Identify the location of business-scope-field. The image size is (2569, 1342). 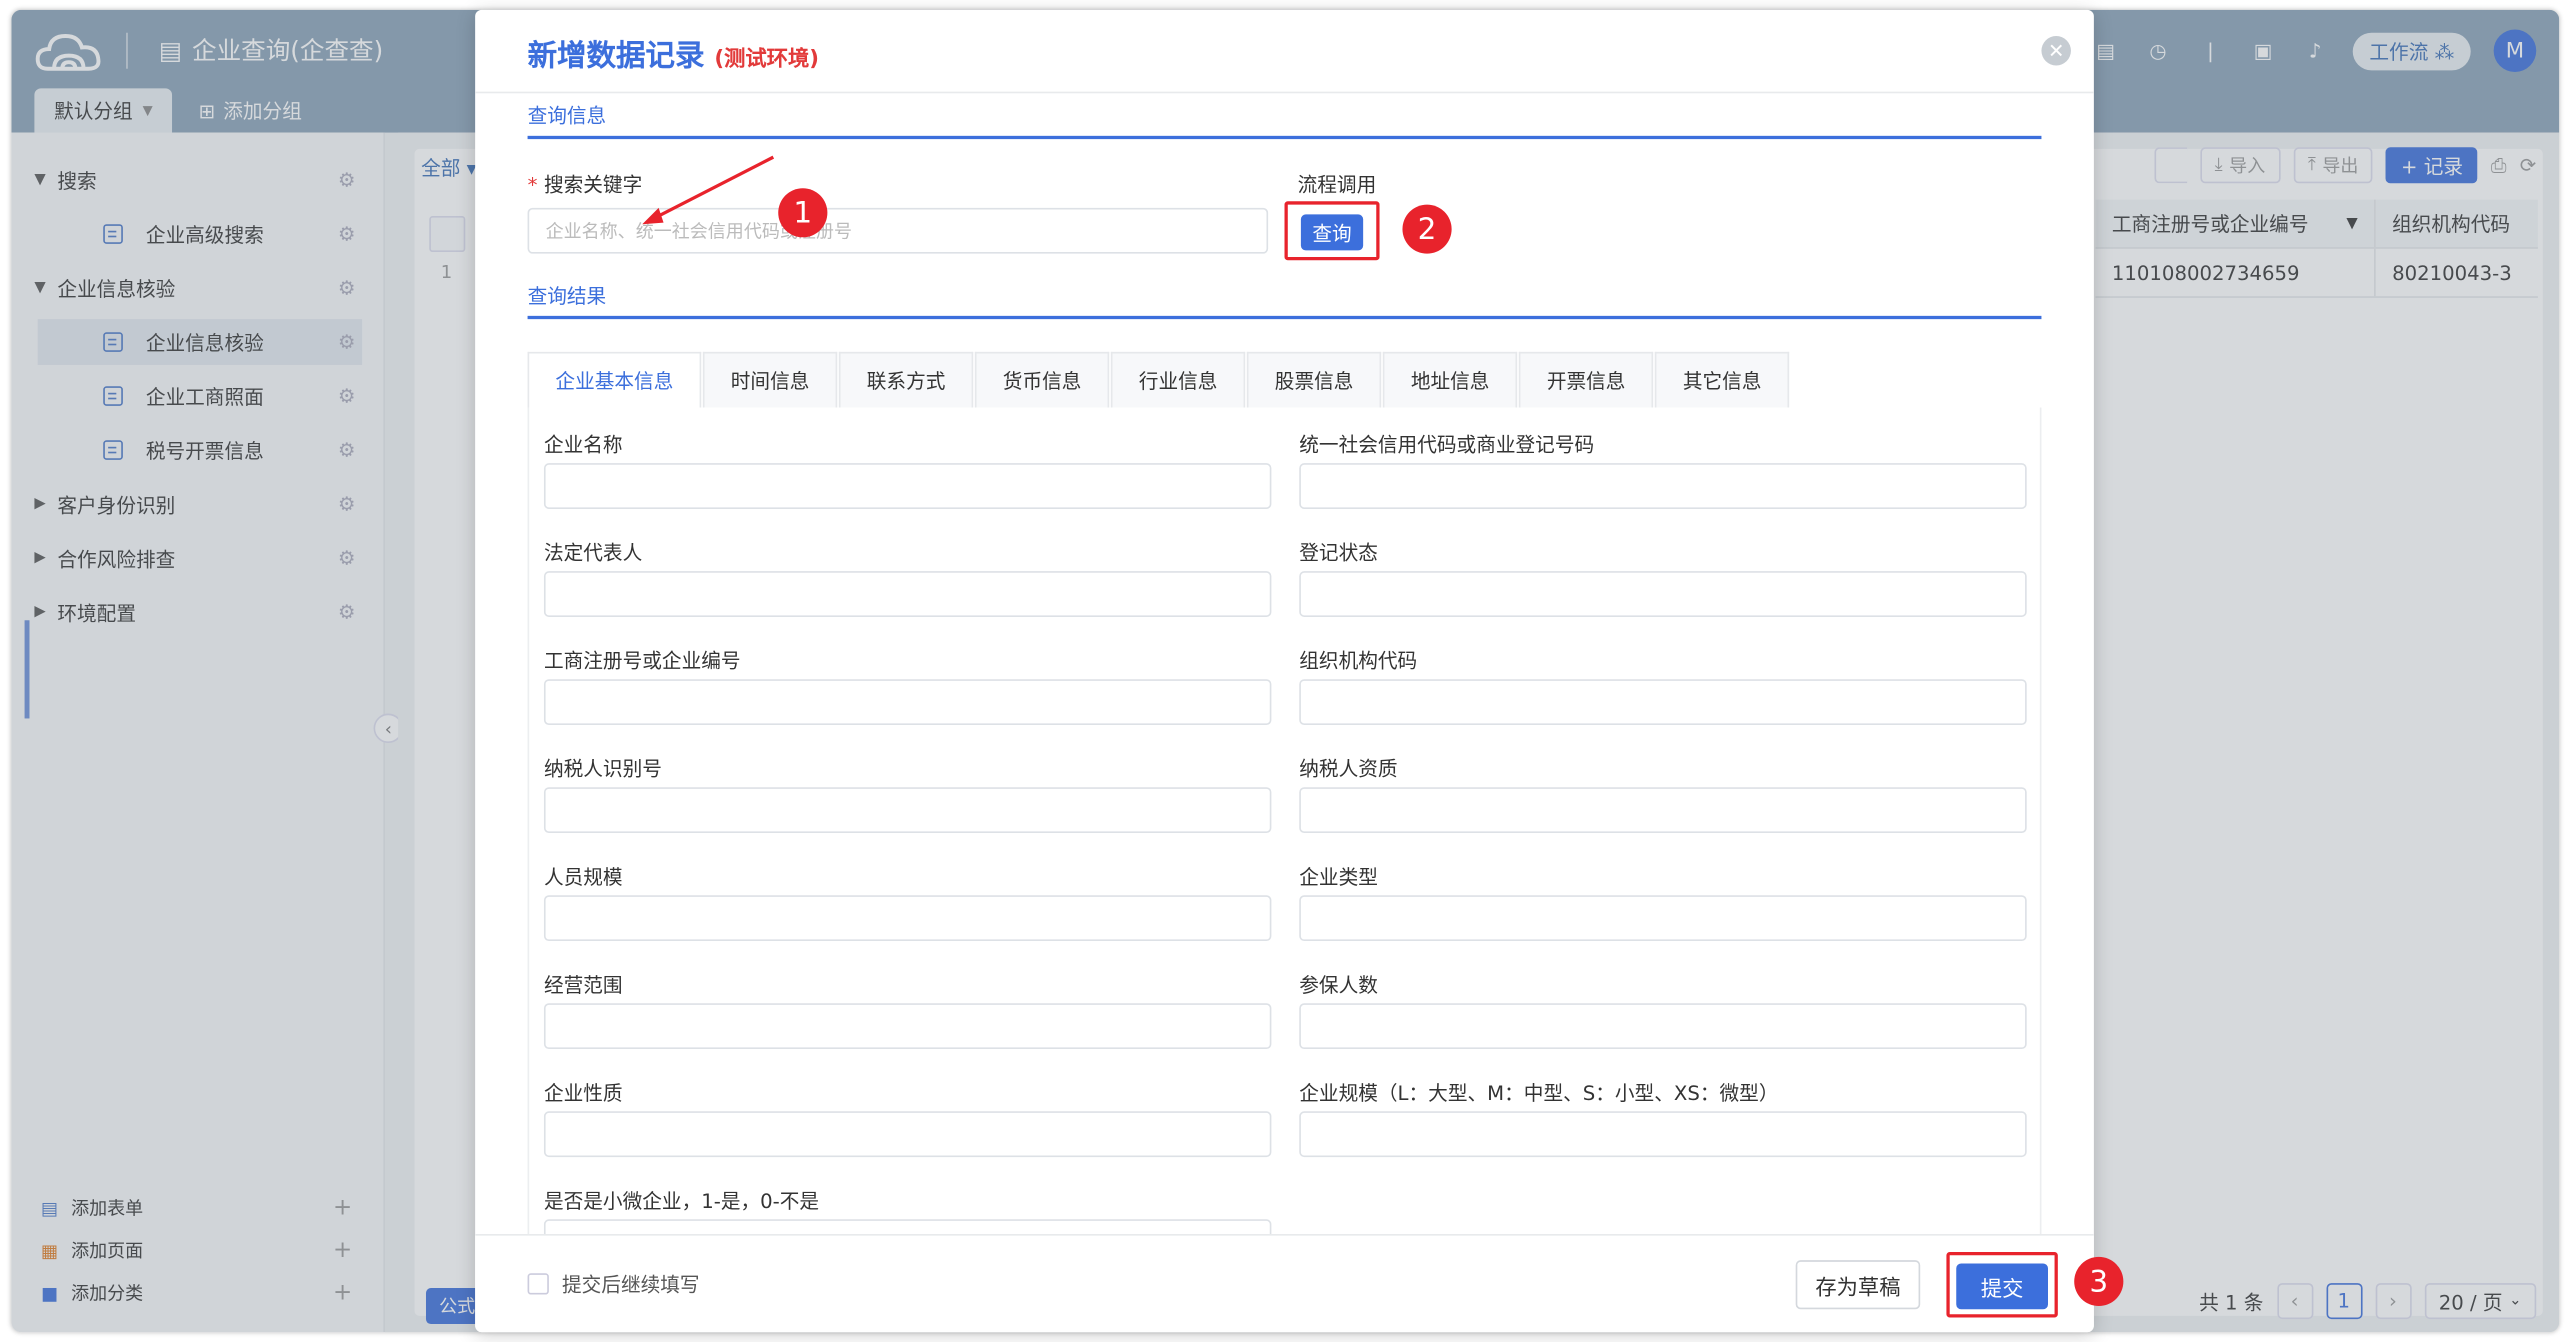
(907, 1026).